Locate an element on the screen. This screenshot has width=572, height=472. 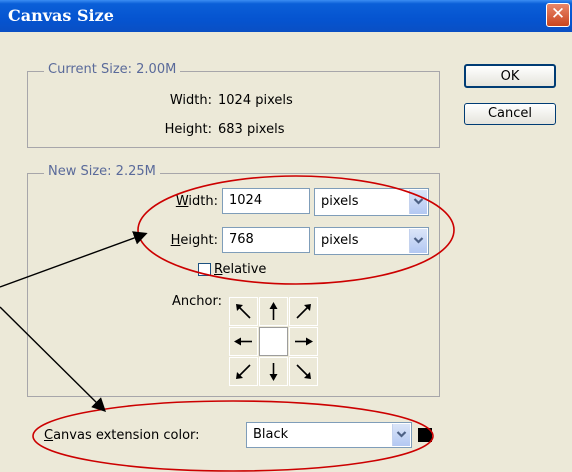
arrow-up-left-icon is located at coordinates (243, 311).